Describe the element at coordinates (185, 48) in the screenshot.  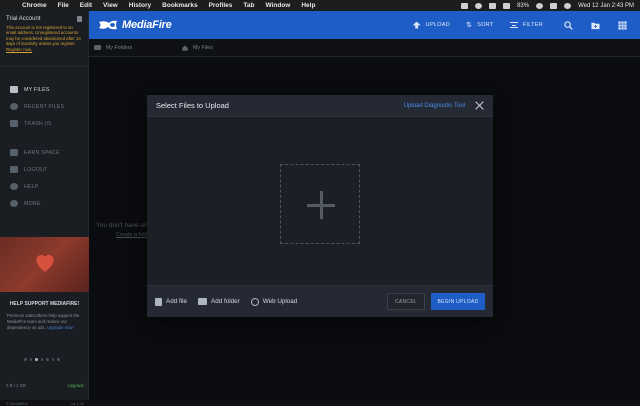
I see `home-icon` at that location.